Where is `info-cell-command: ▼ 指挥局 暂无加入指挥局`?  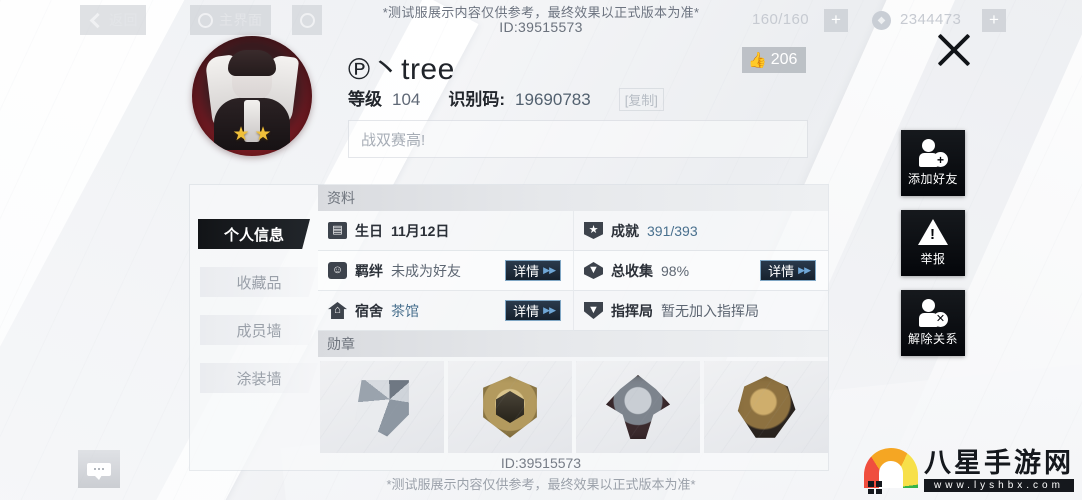 info-cell-command: ▼ 指挥局 暂无加入指挥局 is located at coordinates (700, 311).